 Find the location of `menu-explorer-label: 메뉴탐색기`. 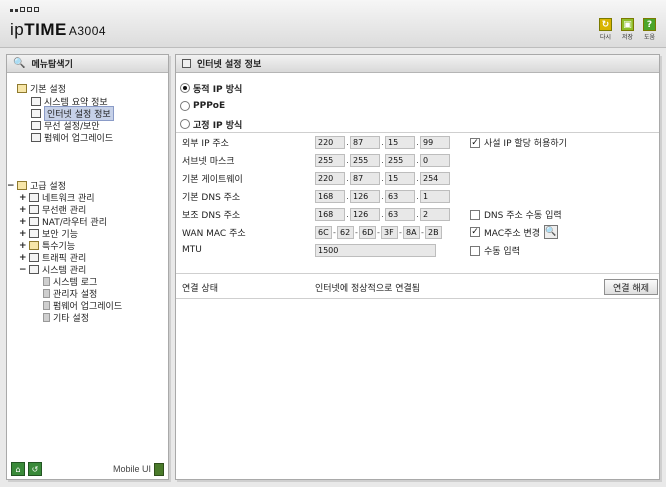

menu-explorer-label: 메뉴탐색기 is located at coordinates (52, 65).